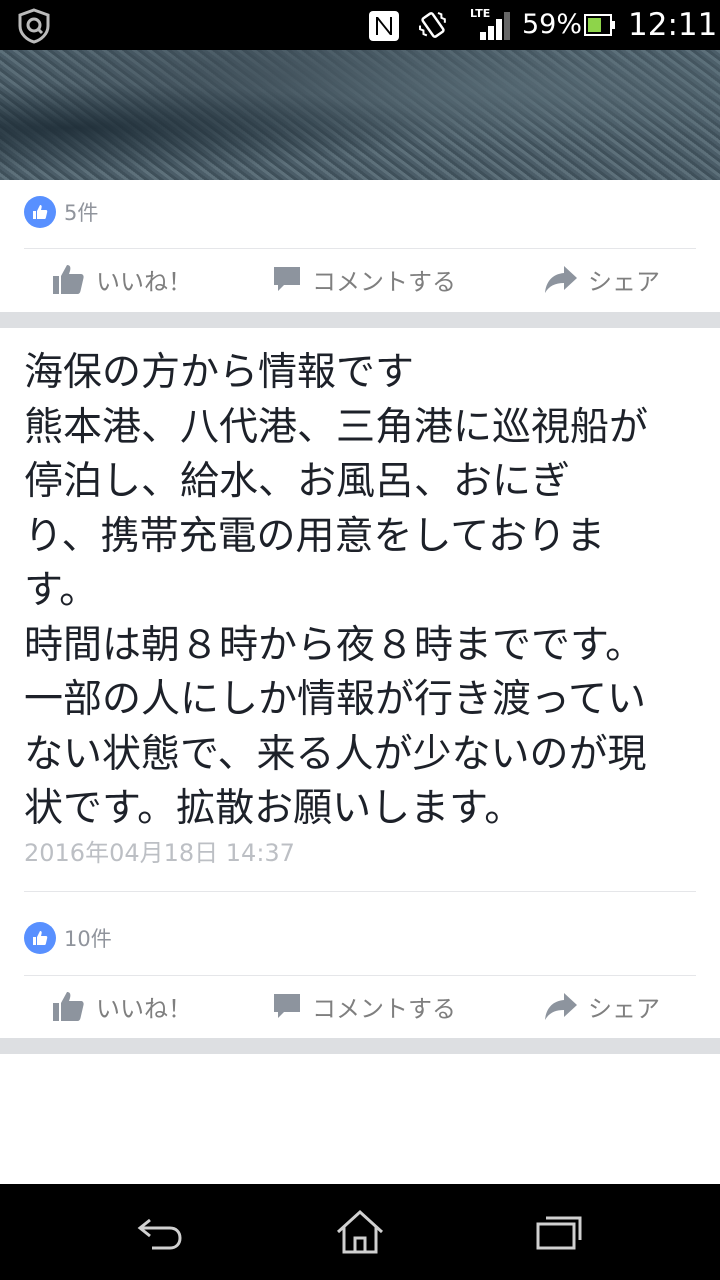  I want to click on like-count-text: 10件, so click(88, 939).